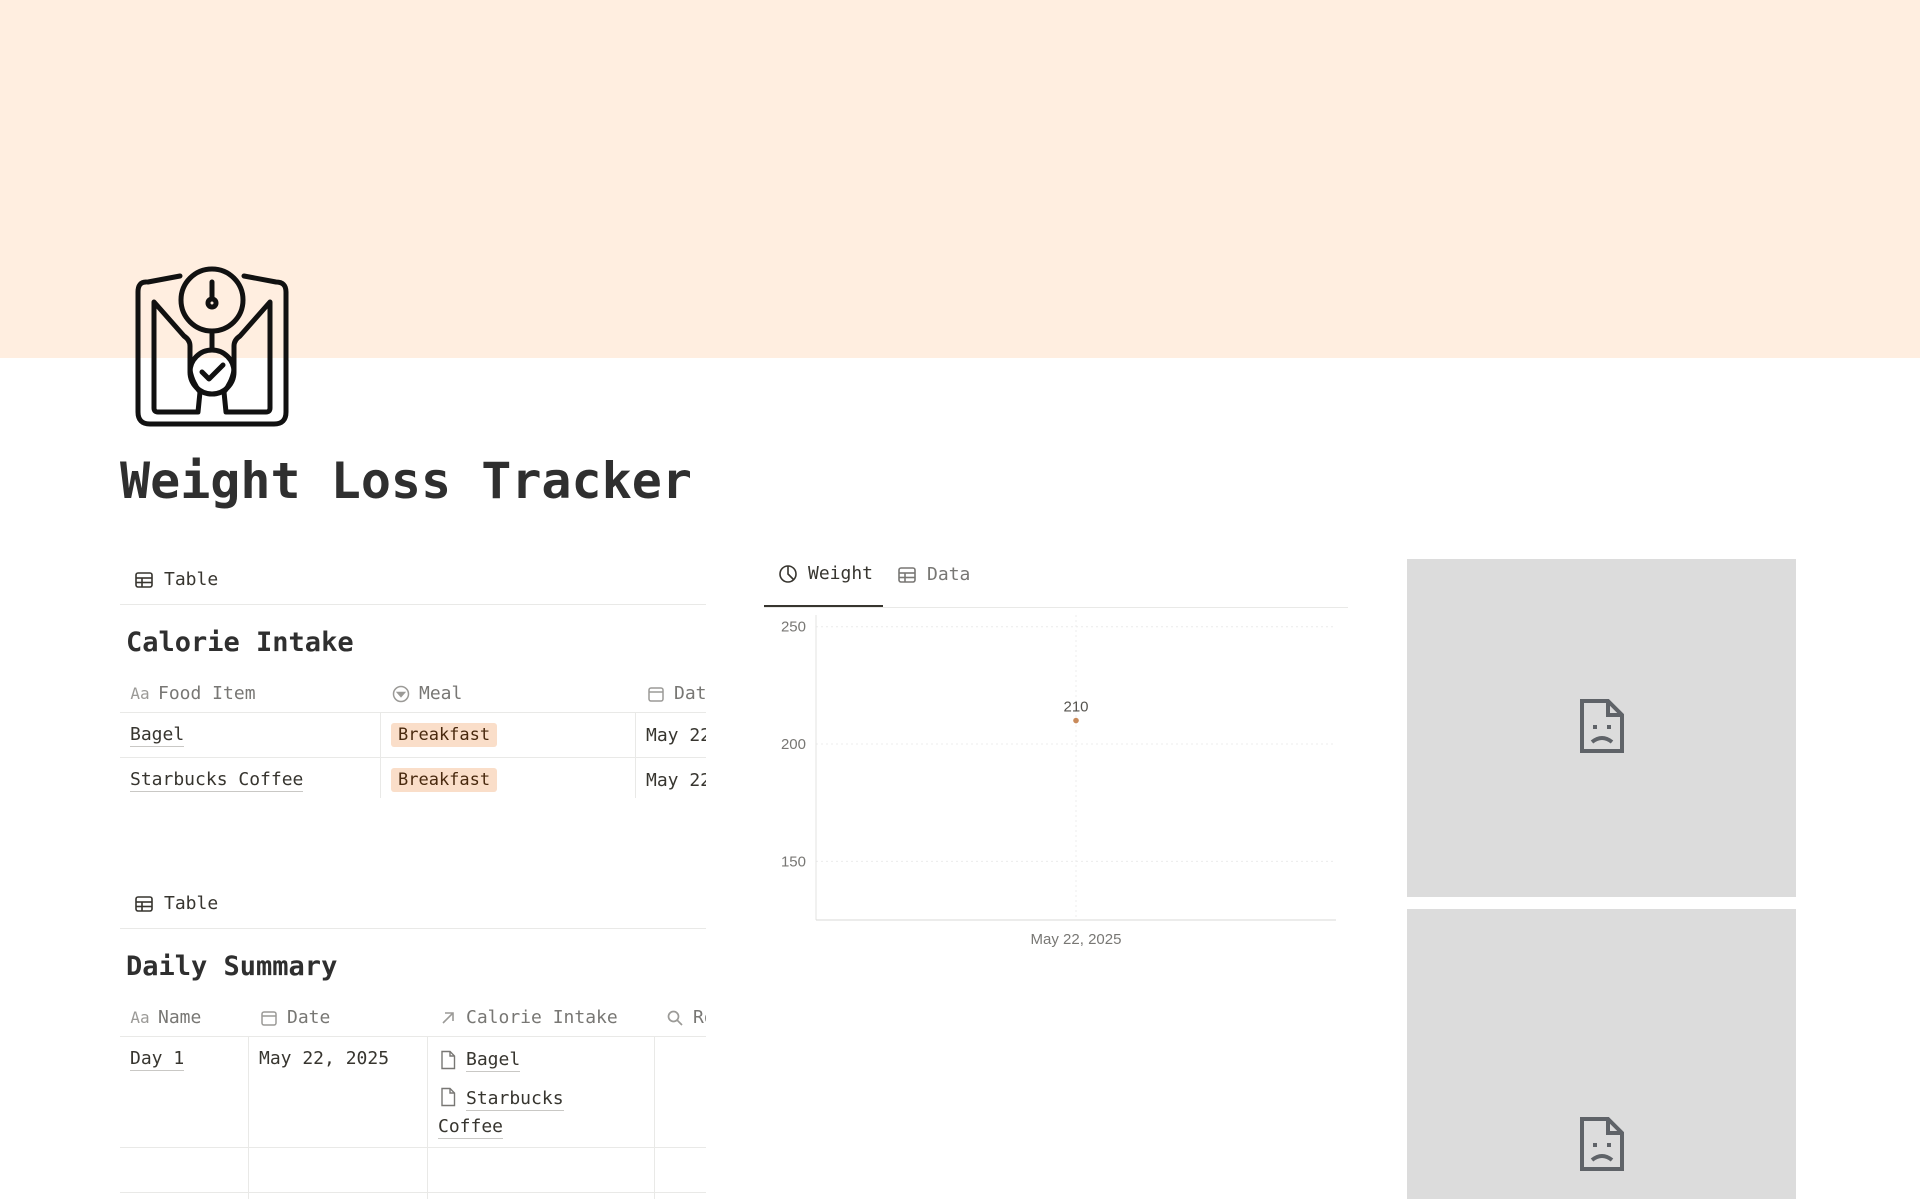  What do you see at coordinates (793, 861) in the screenshot?
I see `y-tick-label: 150` at bounding box center [793, 861].